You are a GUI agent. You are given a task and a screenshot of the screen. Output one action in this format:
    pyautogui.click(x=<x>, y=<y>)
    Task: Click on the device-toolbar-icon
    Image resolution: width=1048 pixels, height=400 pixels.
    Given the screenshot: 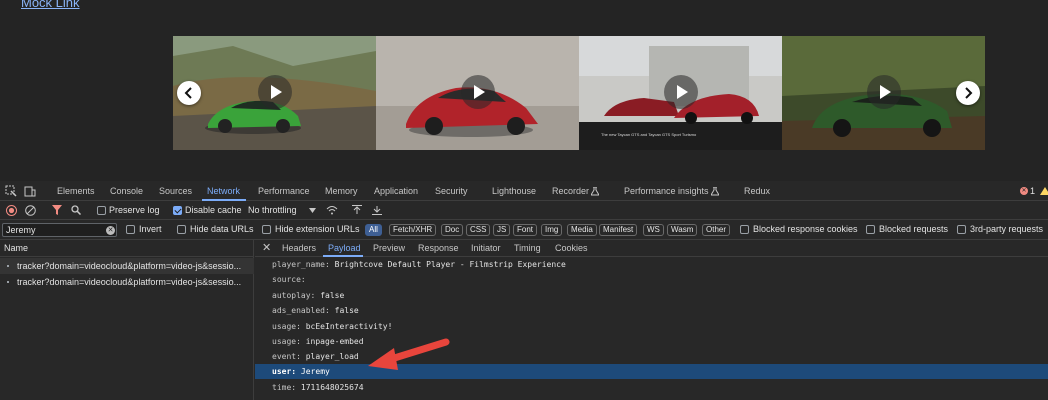 What is the action you would take?
    pyautogui.click(x=30, y=191)
    